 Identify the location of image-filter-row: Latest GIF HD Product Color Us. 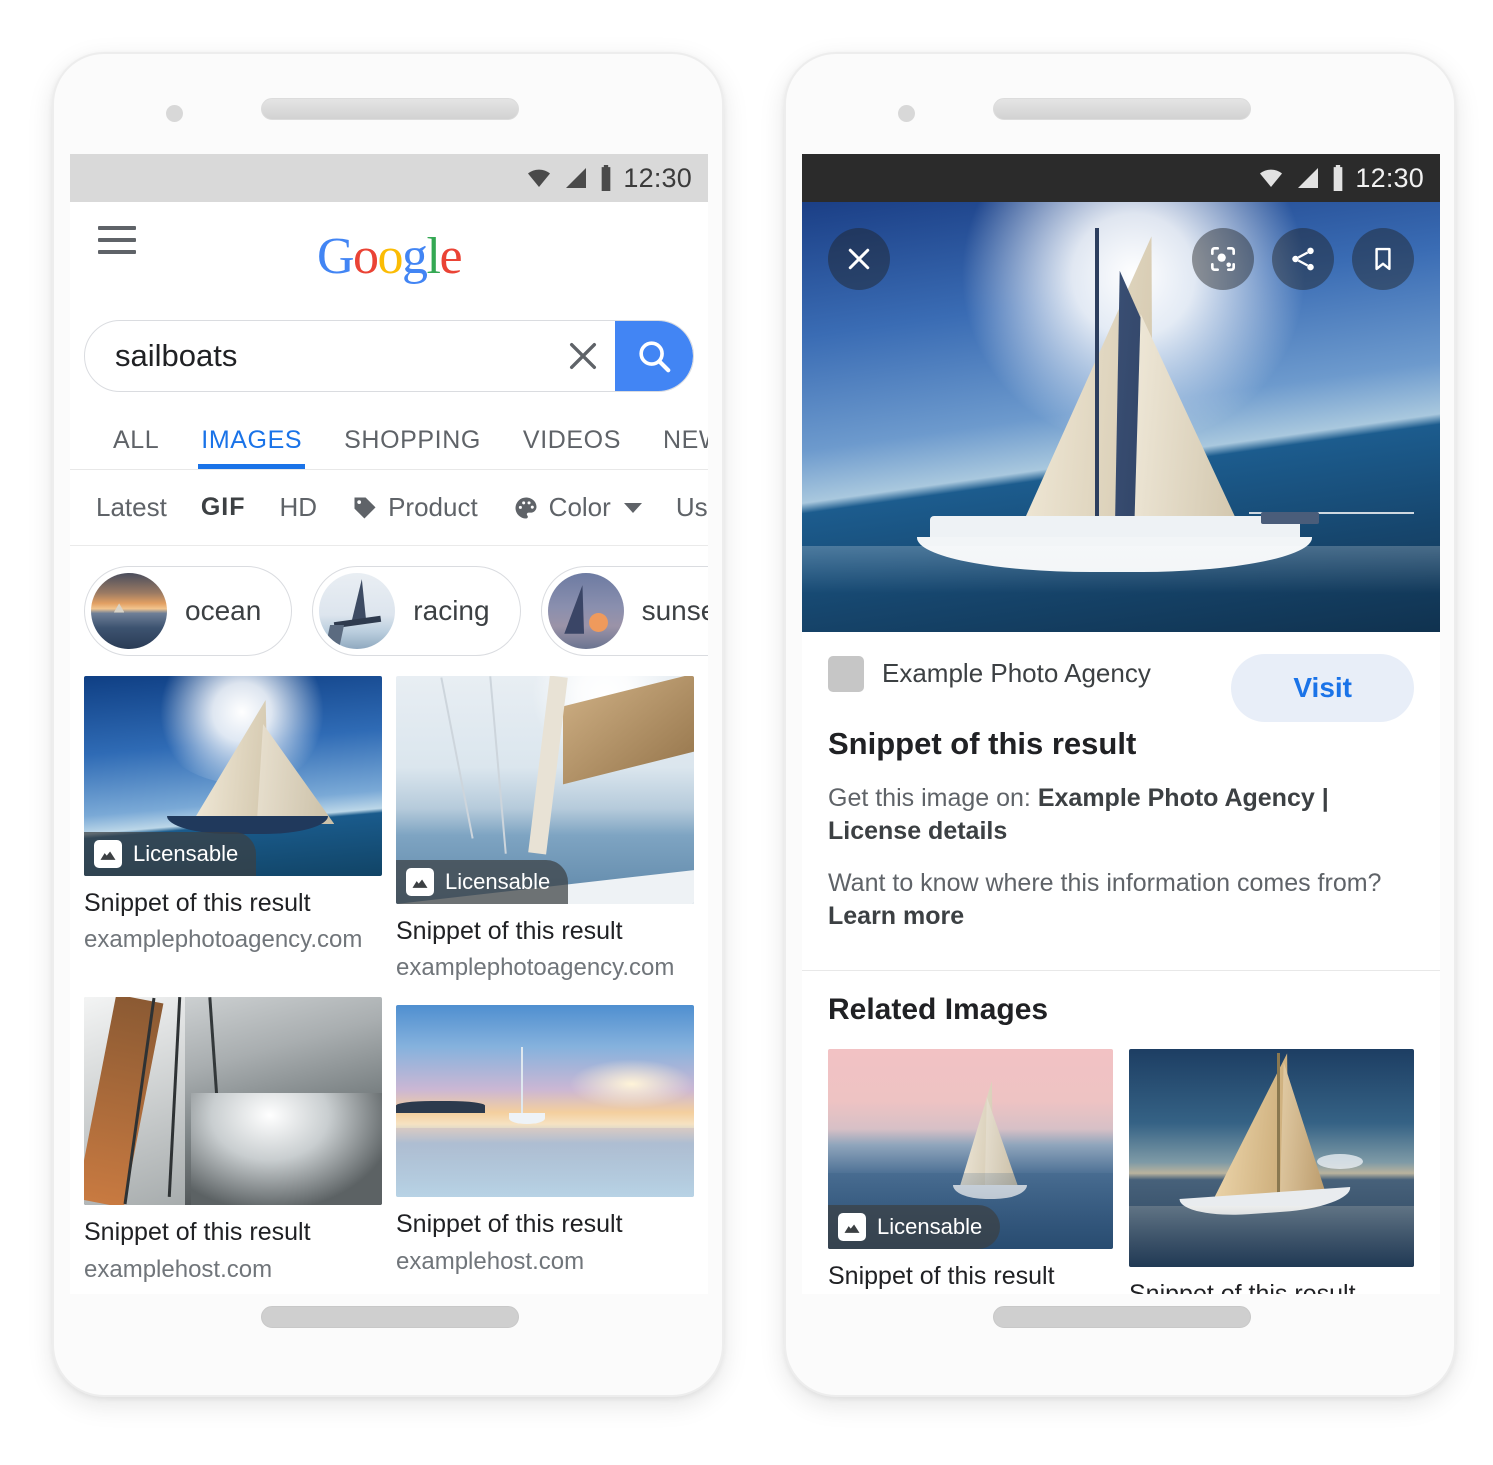
(389, 508).